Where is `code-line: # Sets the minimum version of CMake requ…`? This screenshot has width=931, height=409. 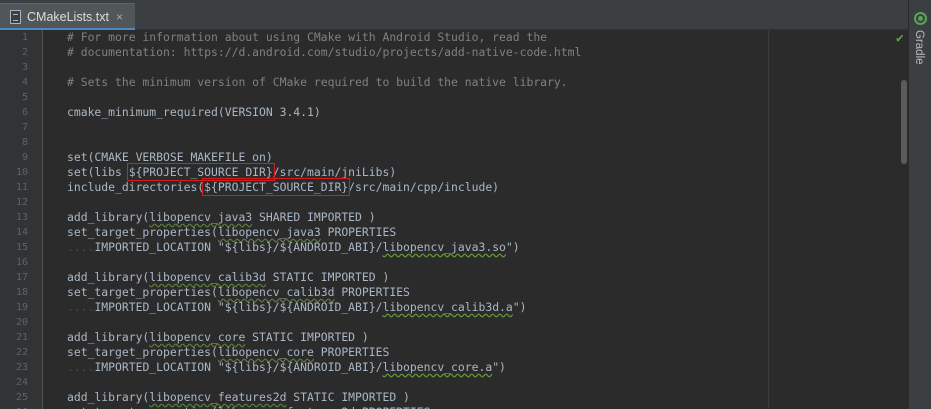 code-line: # Sets the minimum version of CMake requ… is located at coordinates (317, 82).